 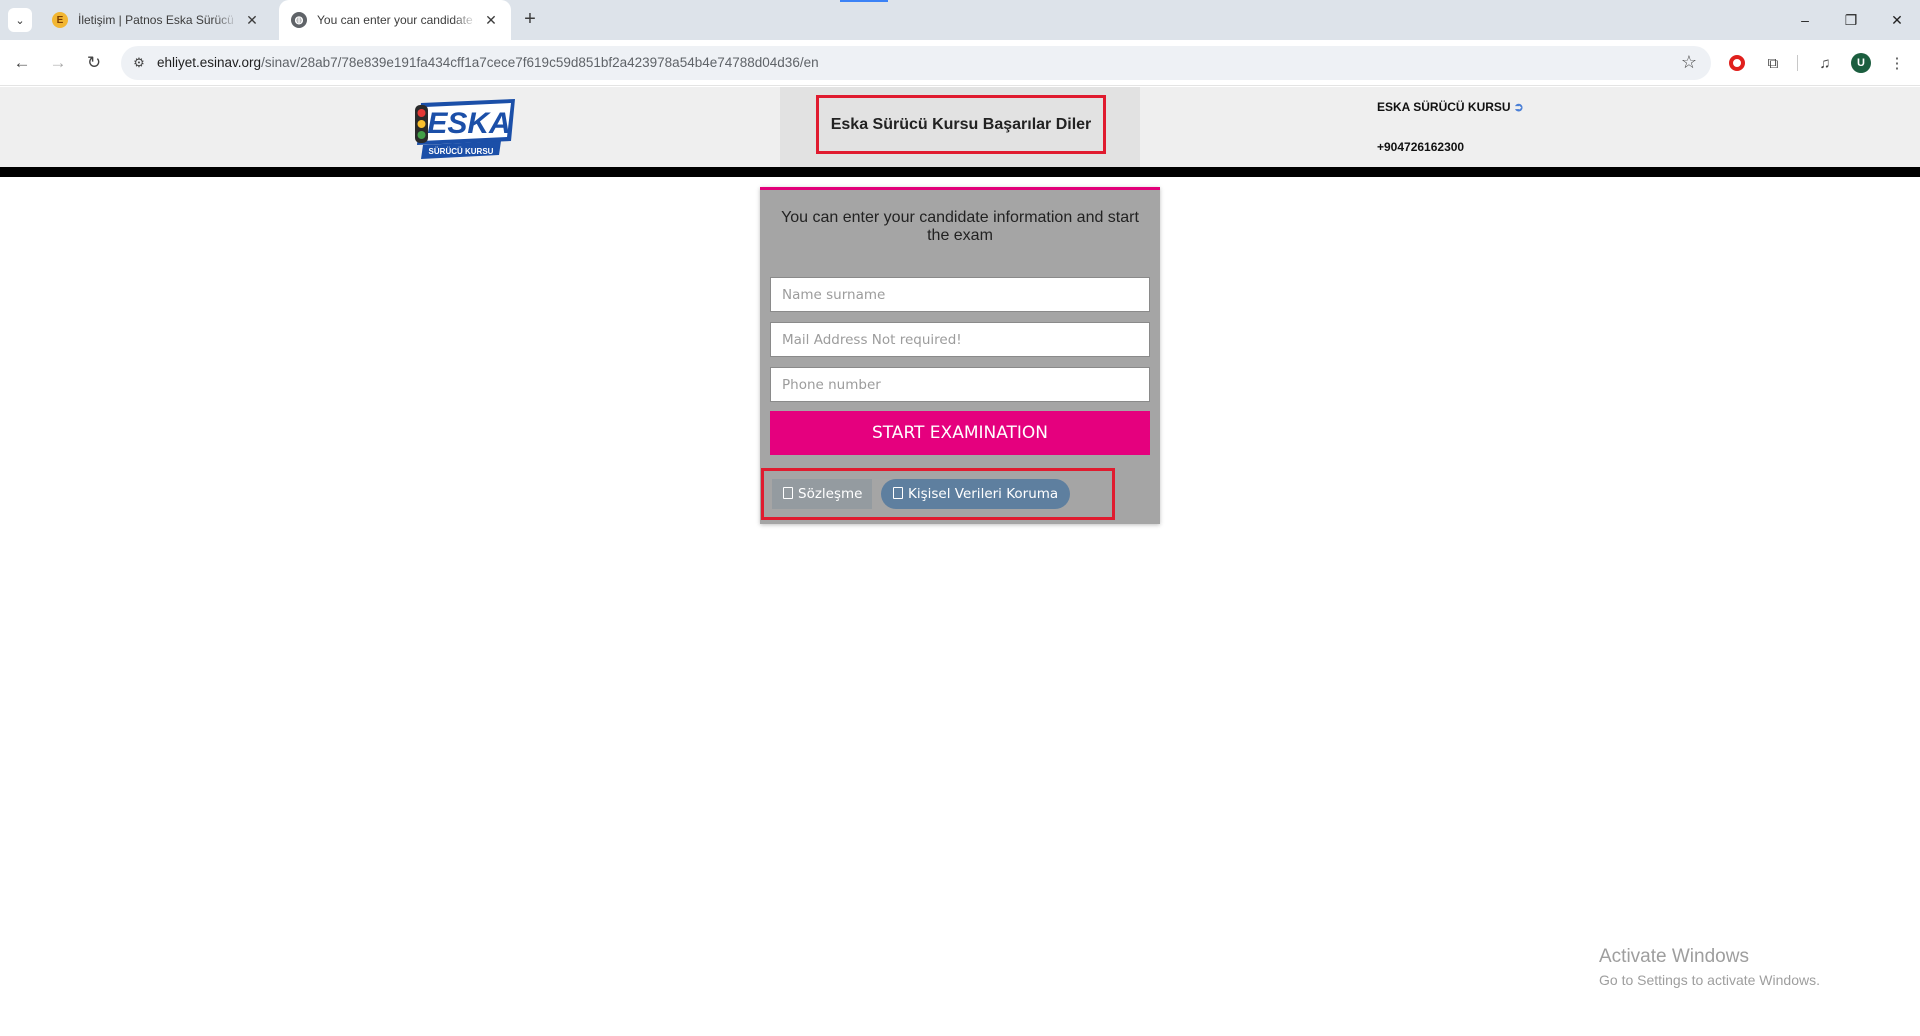 I want to click on phone-number-input, so click(x=960, y=384).